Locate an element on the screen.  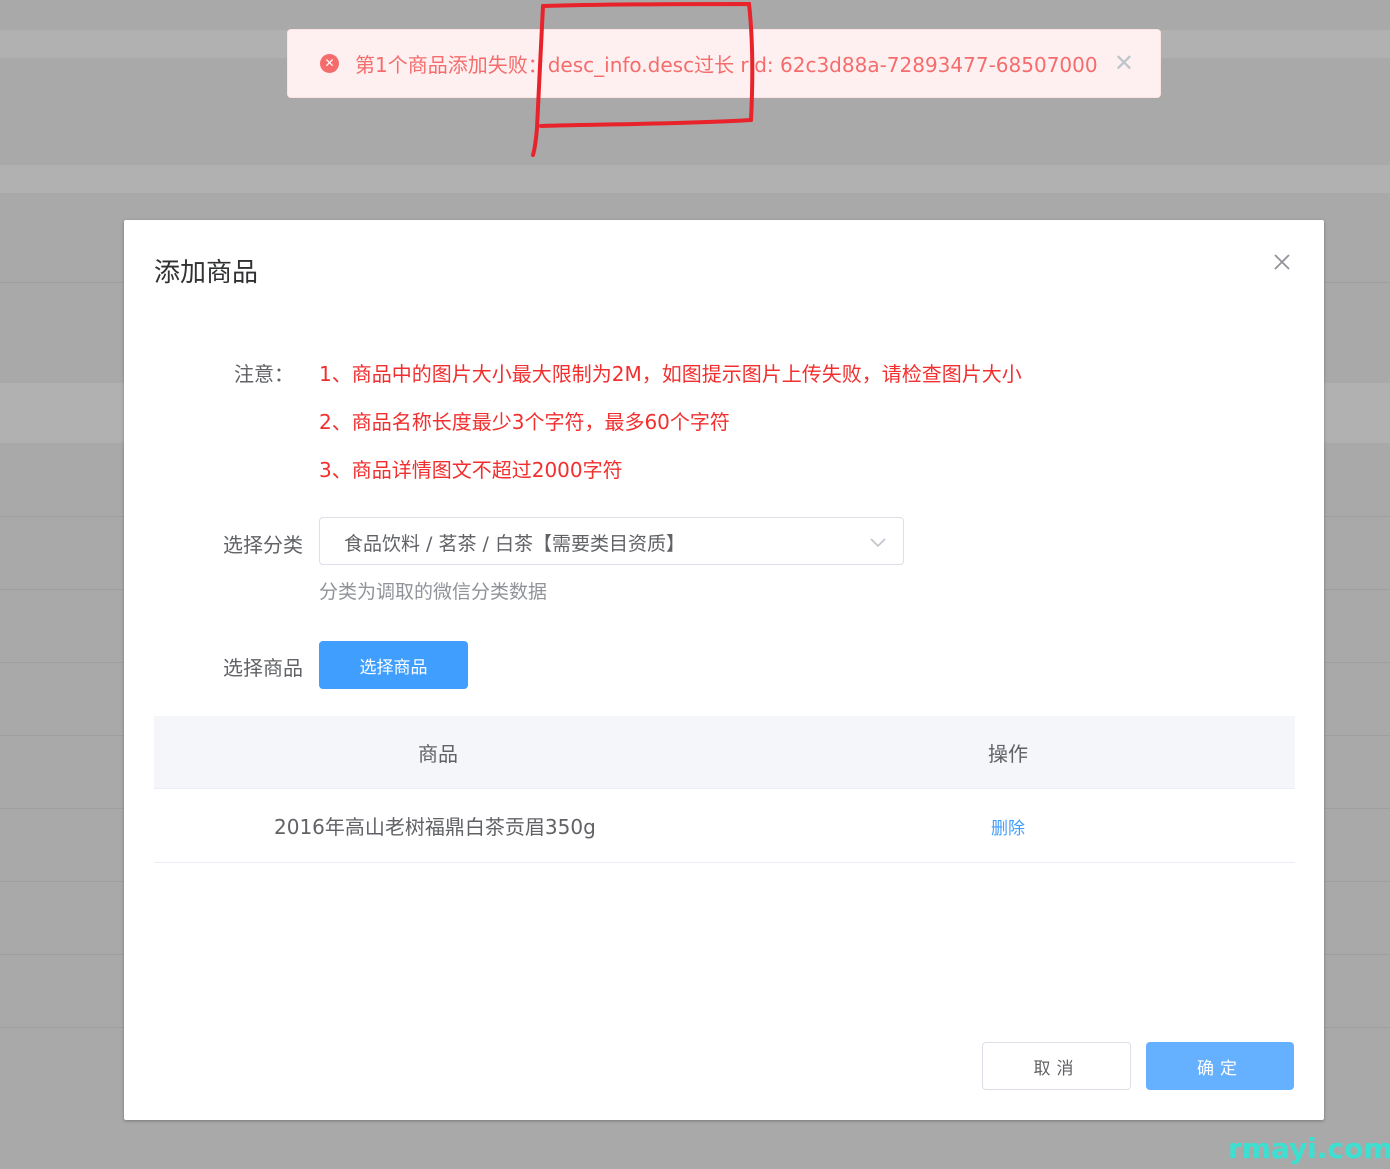
watermark: rmayi.com is located at coordinates (1309, 1148).